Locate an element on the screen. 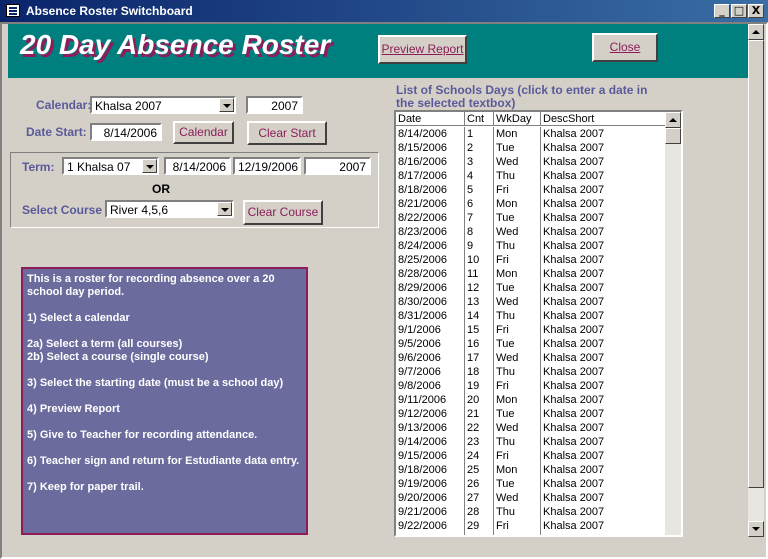  list-row: 9/7/2006 18 Thu Khalsa 2007 is located at coordinates (531, 372).